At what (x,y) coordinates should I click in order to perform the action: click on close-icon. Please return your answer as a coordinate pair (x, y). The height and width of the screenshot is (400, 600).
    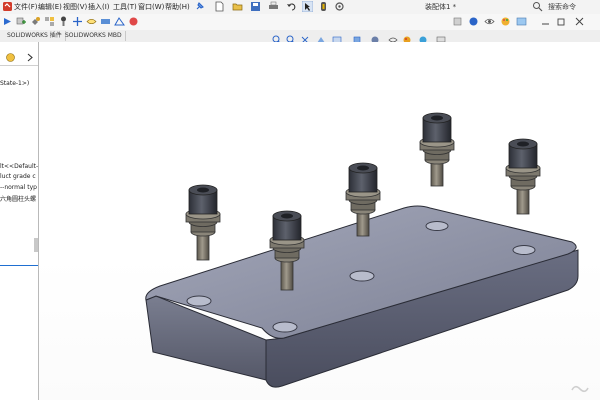
    Looking at the image, I should click on (579, 21).